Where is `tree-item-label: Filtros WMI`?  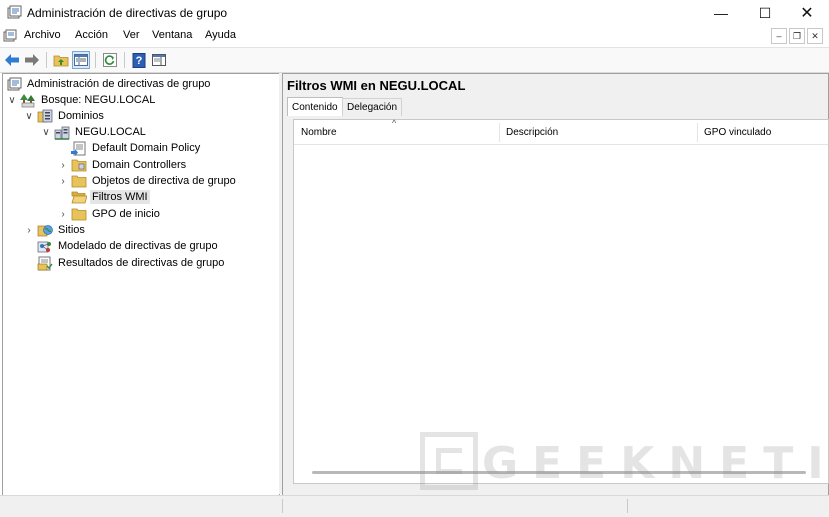
tree-item-label: Filtros WMI is located at coordinates (120, 197).